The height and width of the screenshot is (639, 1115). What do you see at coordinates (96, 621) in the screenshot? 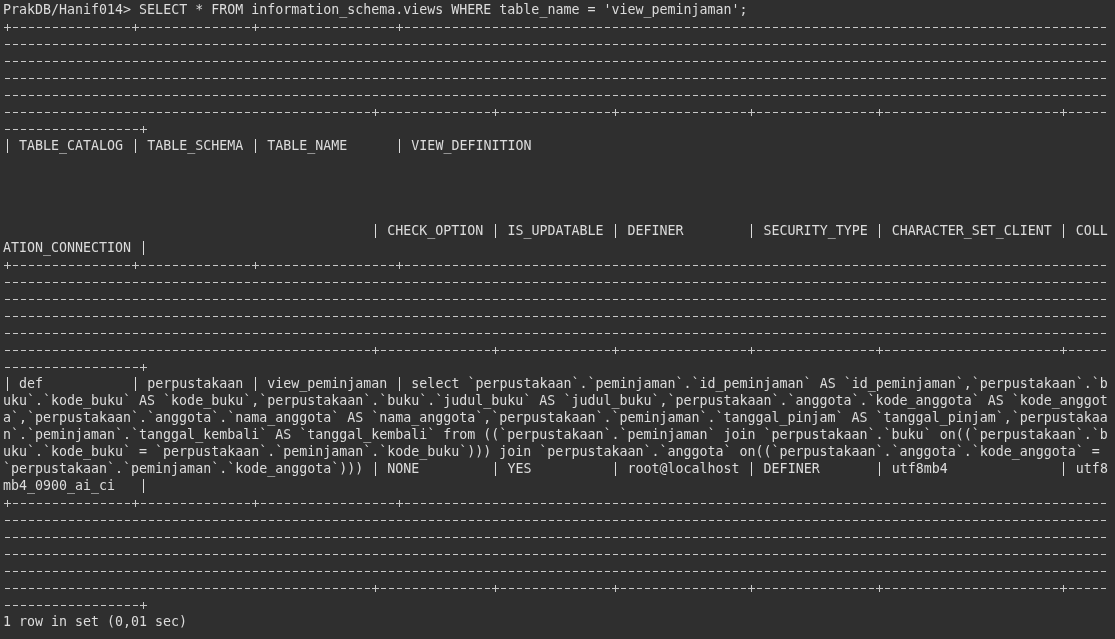
I see `result-summary: 1 row in set (0,01 sec)` at bounding box center [96, 621].